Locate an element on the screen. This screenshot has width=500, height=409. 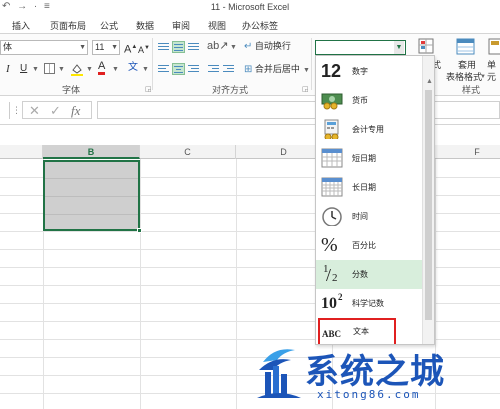
format-item-fraction: 1 / 2 分数 is located at coordinates (369, 274).